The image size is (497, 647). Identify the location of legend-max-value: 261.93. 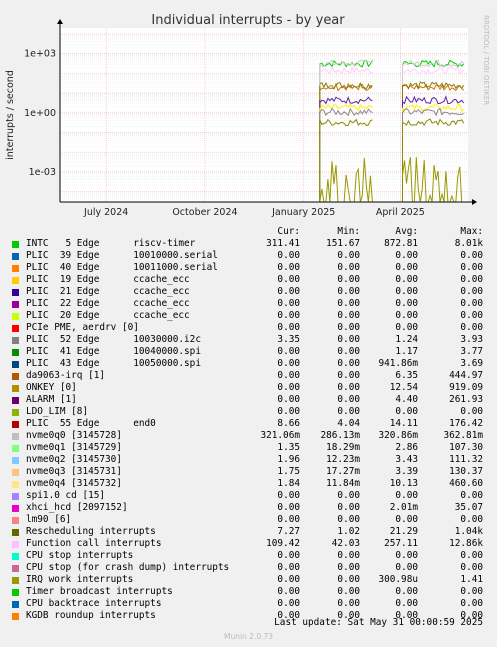
(466, 399).